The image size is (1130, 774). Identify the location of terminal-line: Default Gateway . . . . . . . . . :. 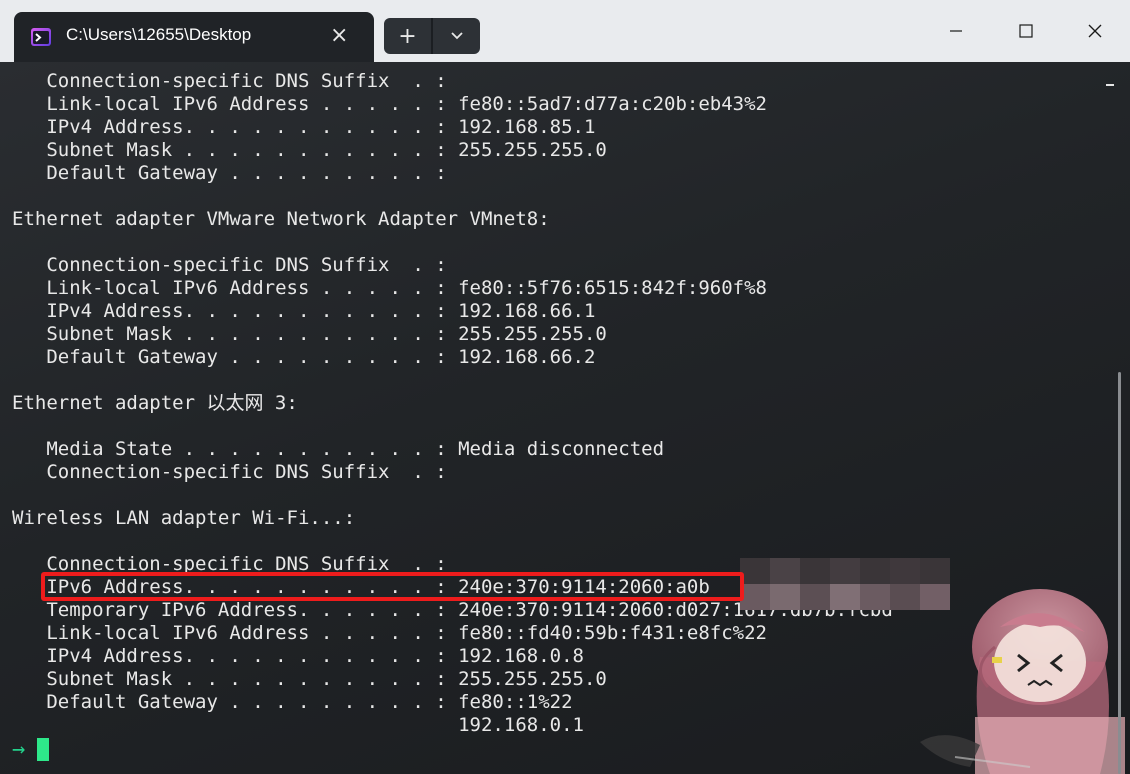
(229, 173).